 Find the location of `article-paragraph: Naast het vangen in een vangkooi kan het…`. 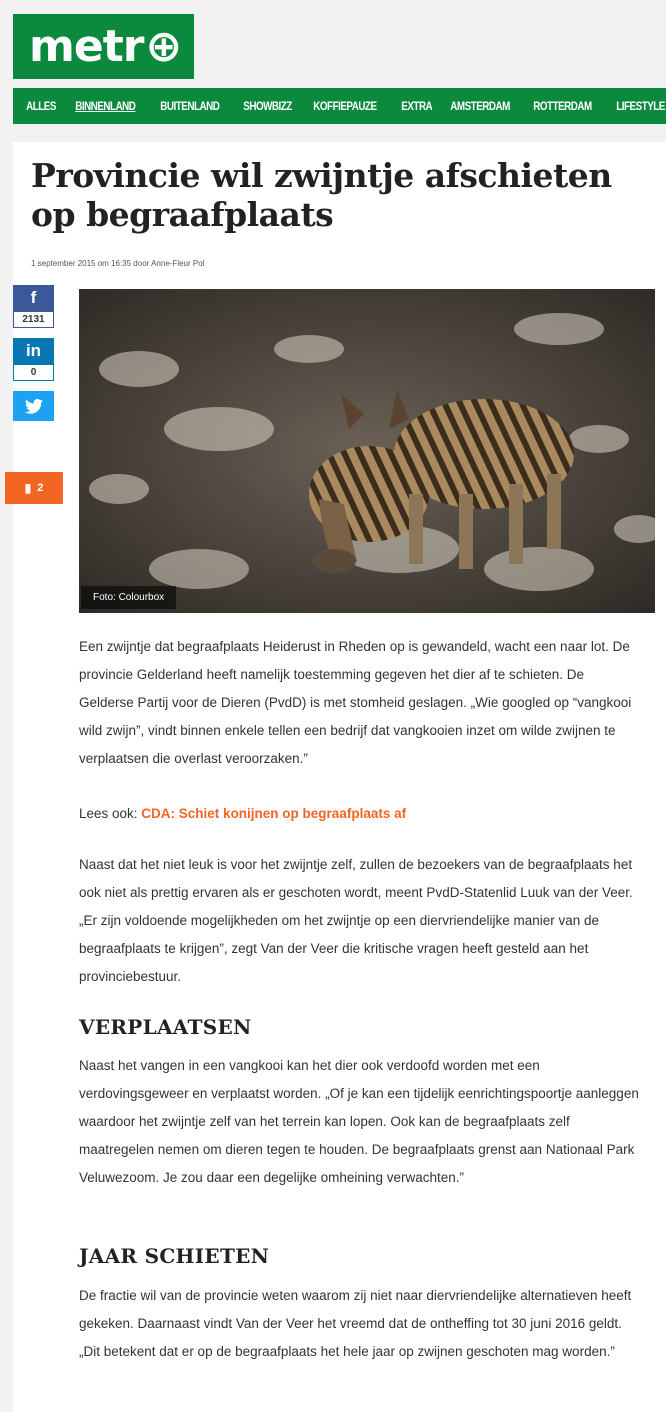

article-paragraph: Naast het vangen in een vangkooi kan het… is located at coordinates (359, 1121).